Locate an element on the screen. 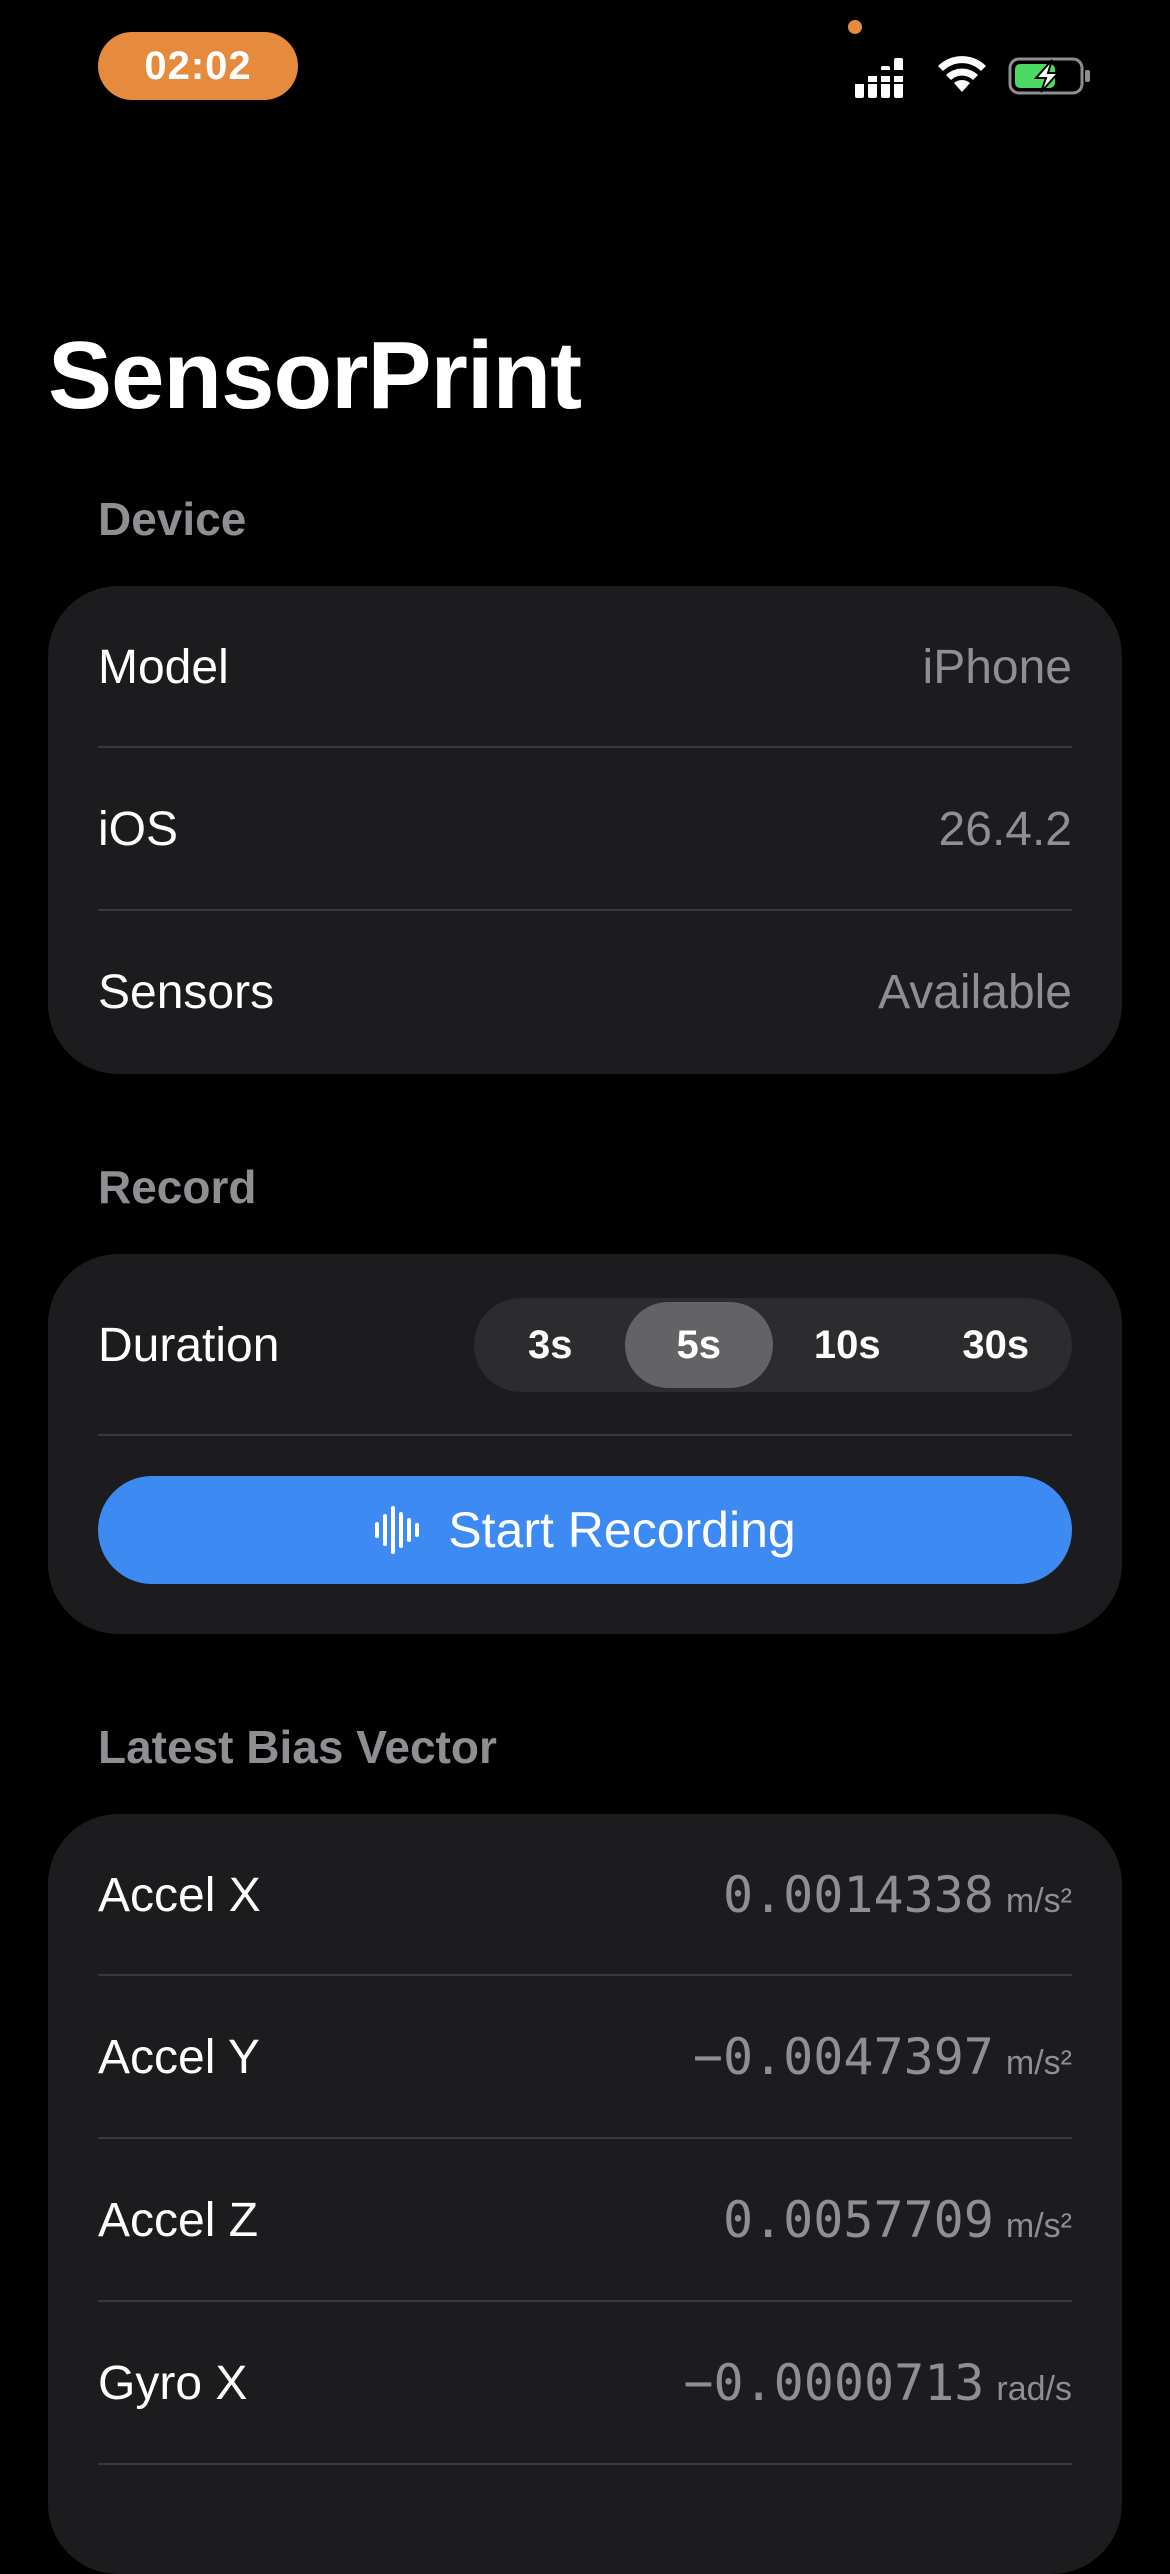 This screenshot has height=2574, width=1170. row-label: iOS is located at coordinates (138, 829).